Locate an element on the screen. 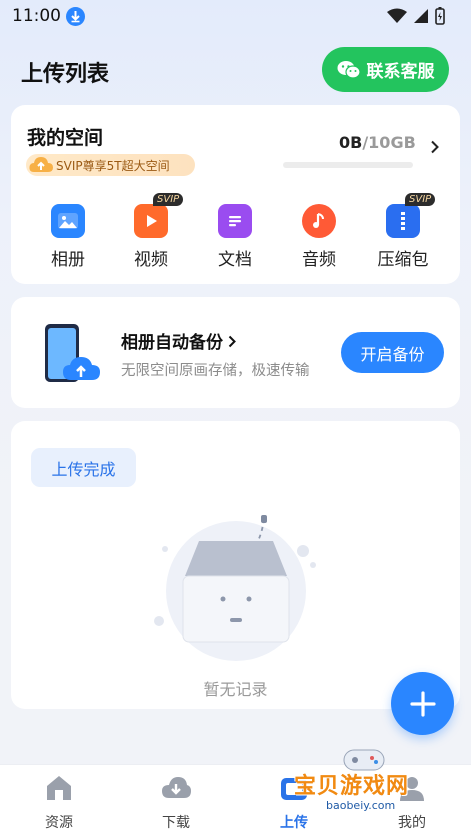 This screenshot has height=837, width=471. watermark: 宝贝游戏网 baobeiy.com is located at coordinates (367, 790).